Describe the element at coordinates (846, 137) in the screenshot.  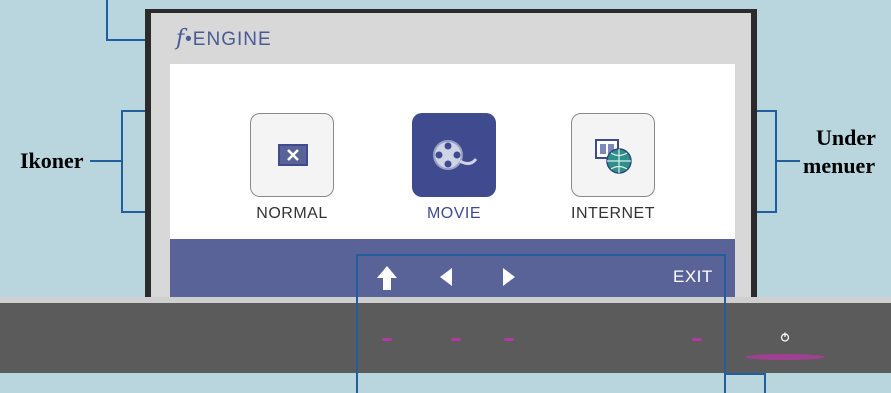
I see `submenus-callout-line1: Under` at that location.